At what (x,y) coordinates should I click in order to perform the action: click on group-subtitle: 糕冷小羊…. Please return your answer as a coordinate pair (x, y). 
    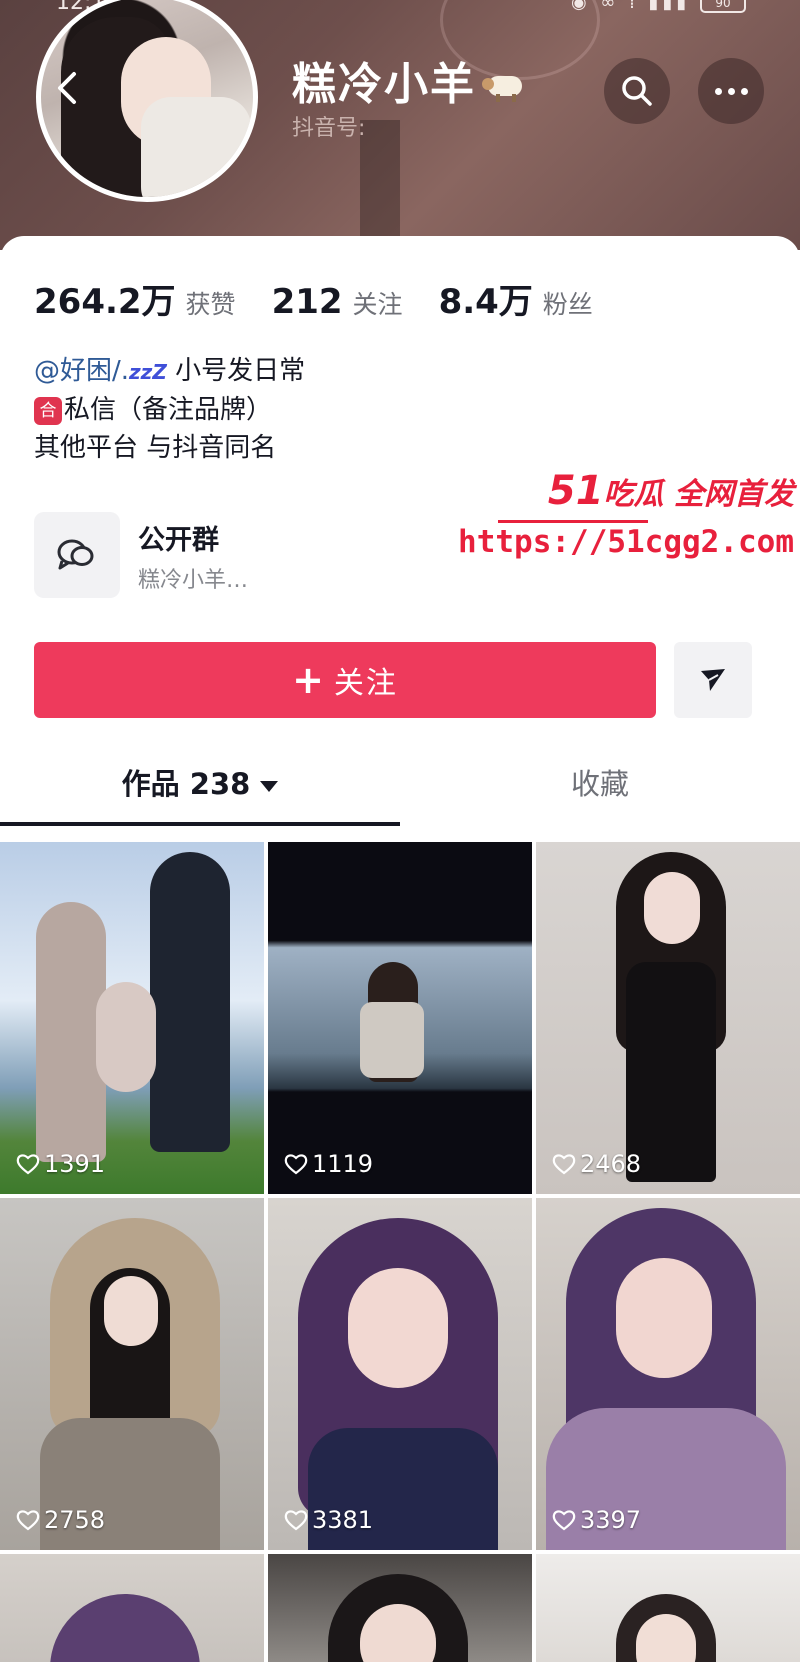
    Looking at the image, I should click on (193, 580).